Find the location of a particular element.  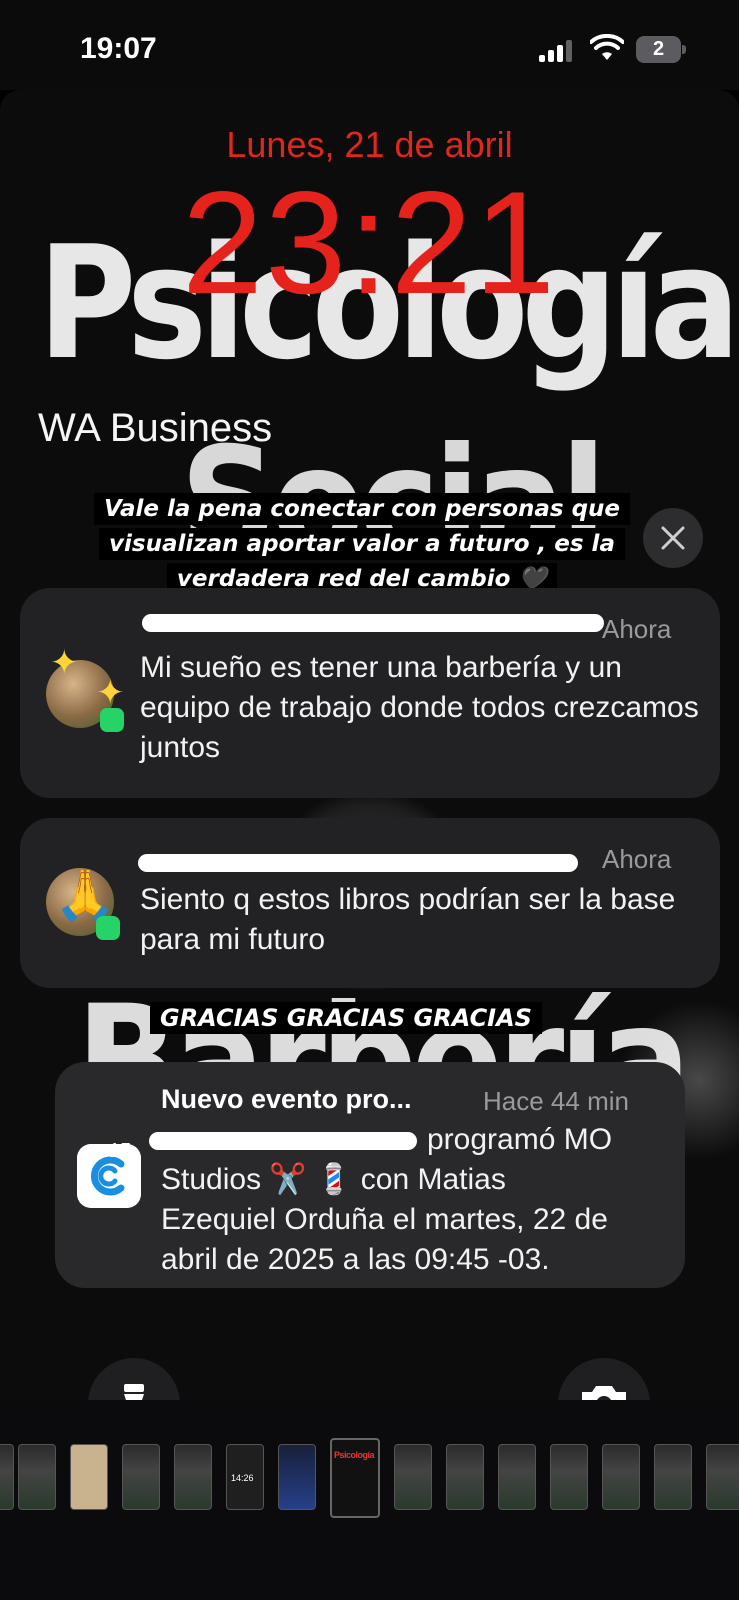

status-time: 19:07 is located at coordinates (118, 48).